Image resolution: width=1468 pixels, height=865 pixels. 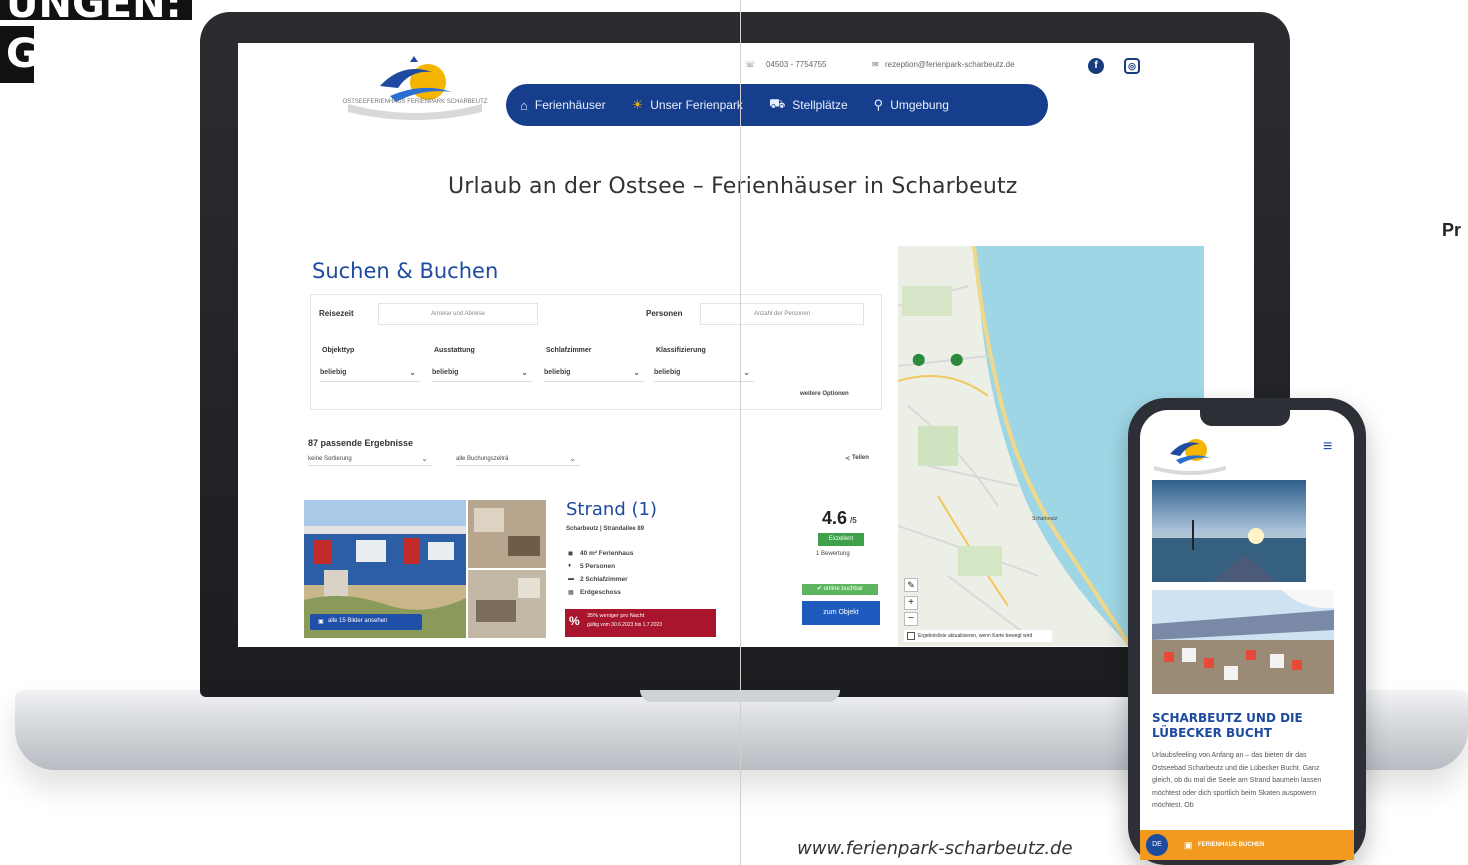 I want to click on phone-icon: ☏, so click(x=750, y=64).